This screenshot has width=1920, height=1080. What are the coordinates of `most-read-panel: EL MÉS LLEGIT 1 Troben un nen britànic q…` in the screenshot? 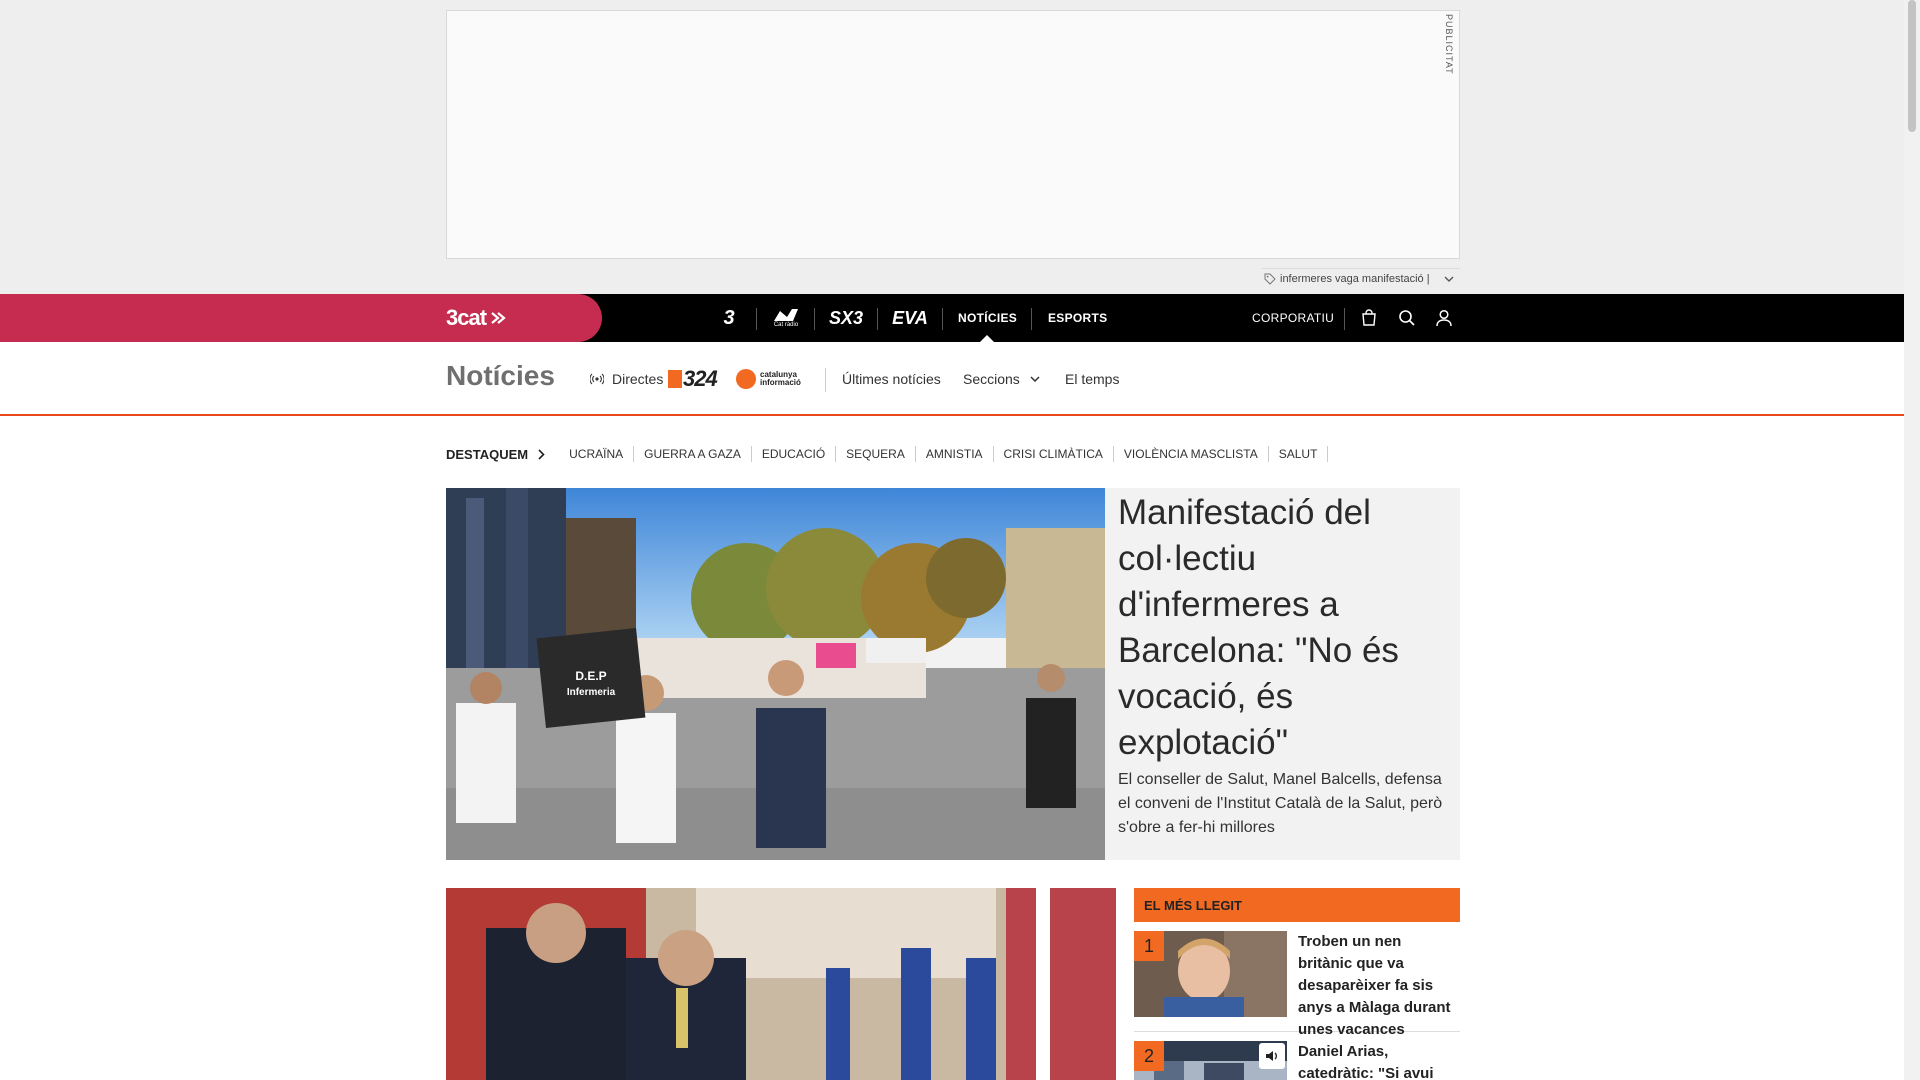 It's located at (1297, 984).